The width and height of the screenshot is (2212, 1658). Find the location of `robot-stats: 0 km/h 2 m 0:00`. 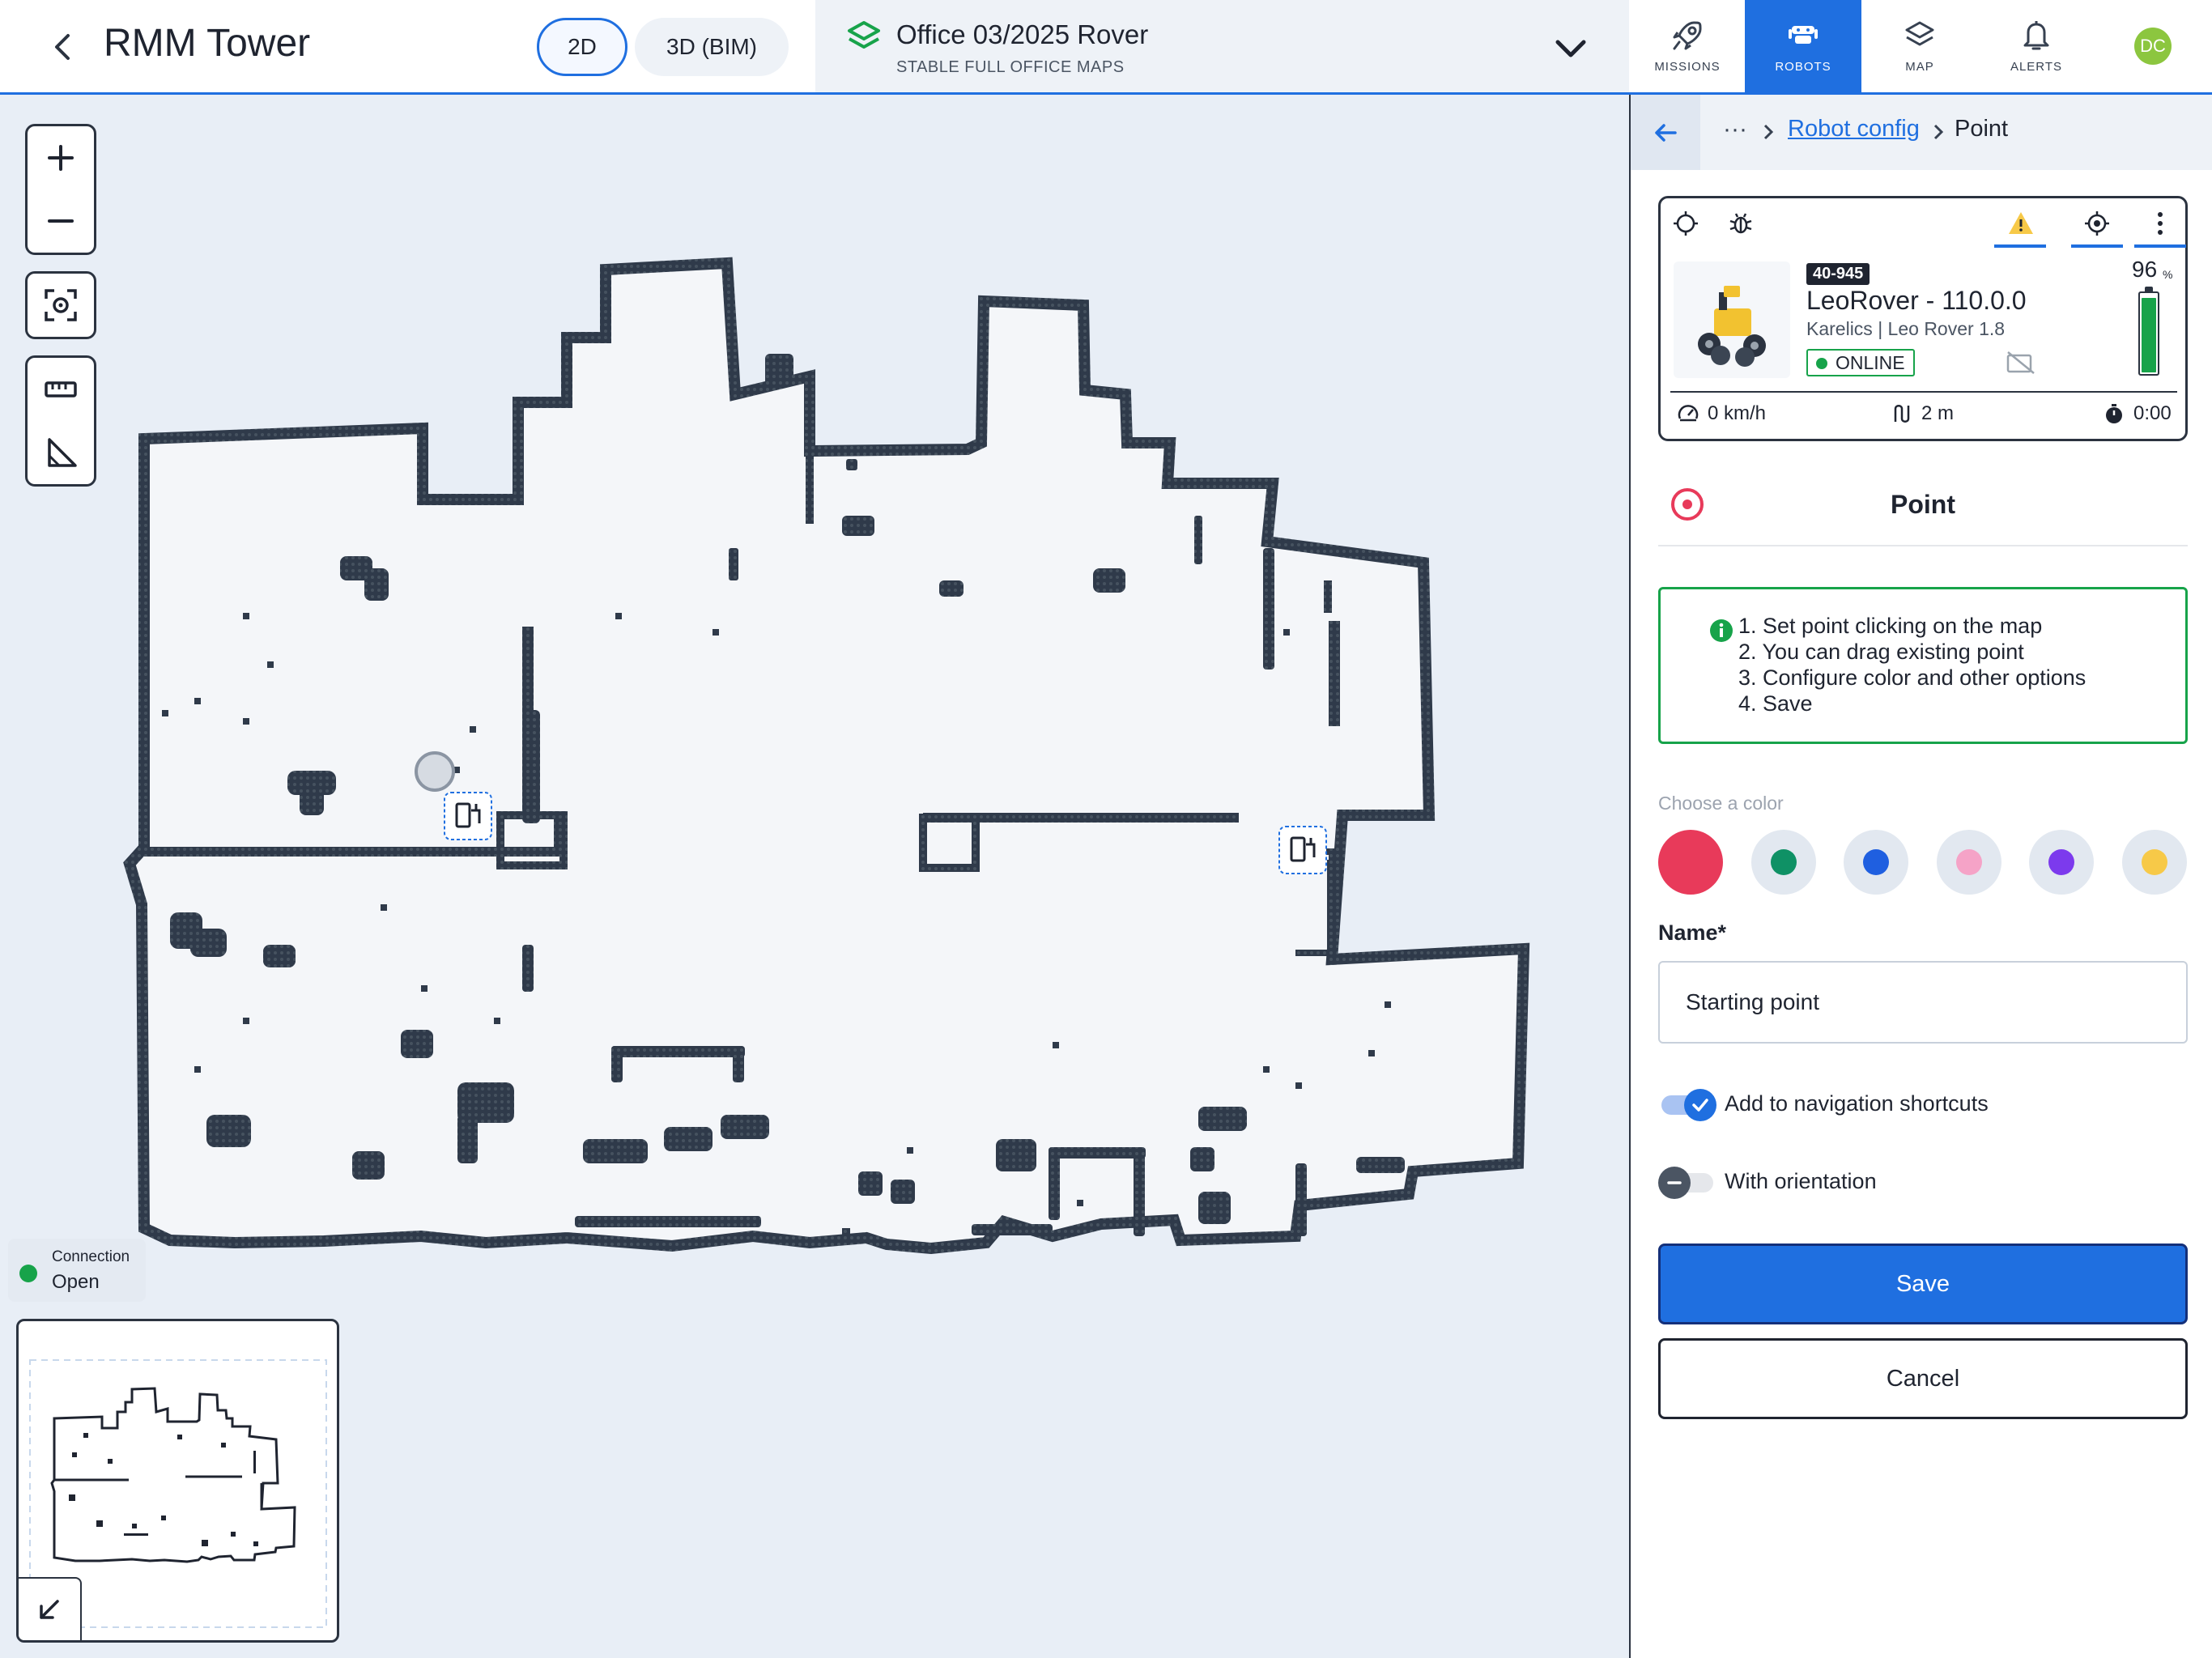

robot-stats: 0 km/h 2 m 0:00 is located at coordinates (1924, 411).